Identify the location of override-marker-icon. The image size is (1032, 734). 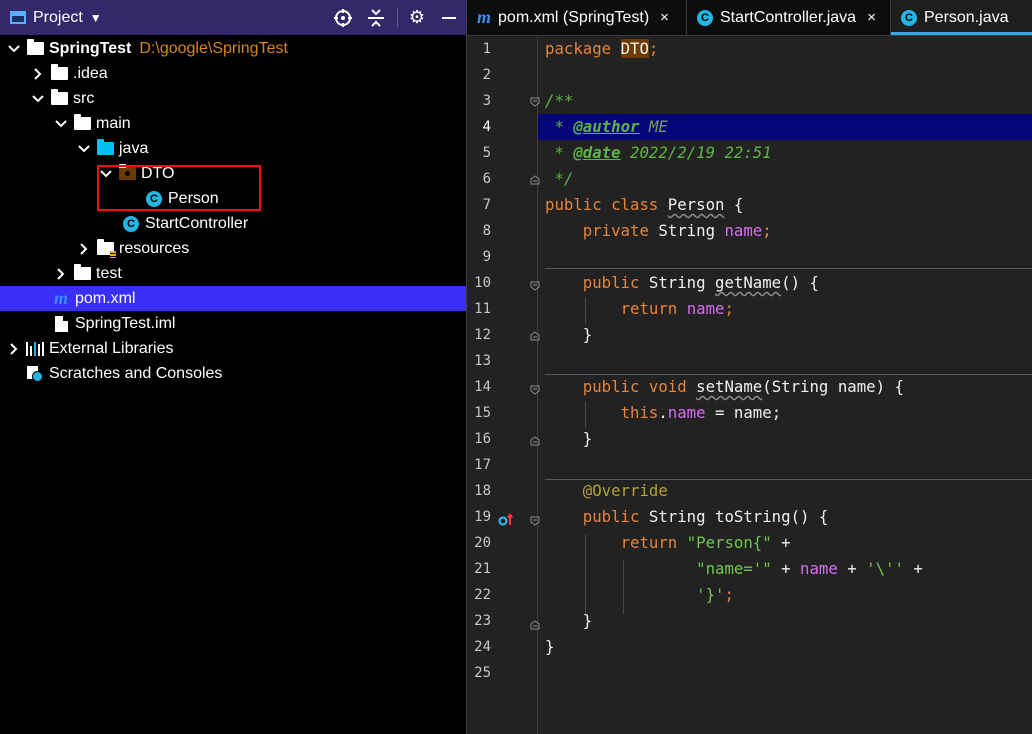
(506, 520).